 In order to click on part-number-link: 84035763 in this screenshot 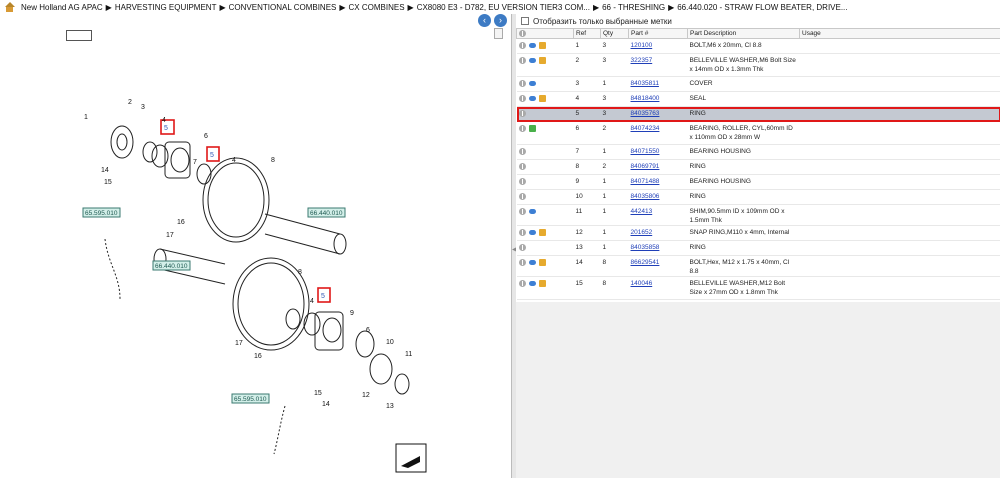, I will do `click(658, 114)`.